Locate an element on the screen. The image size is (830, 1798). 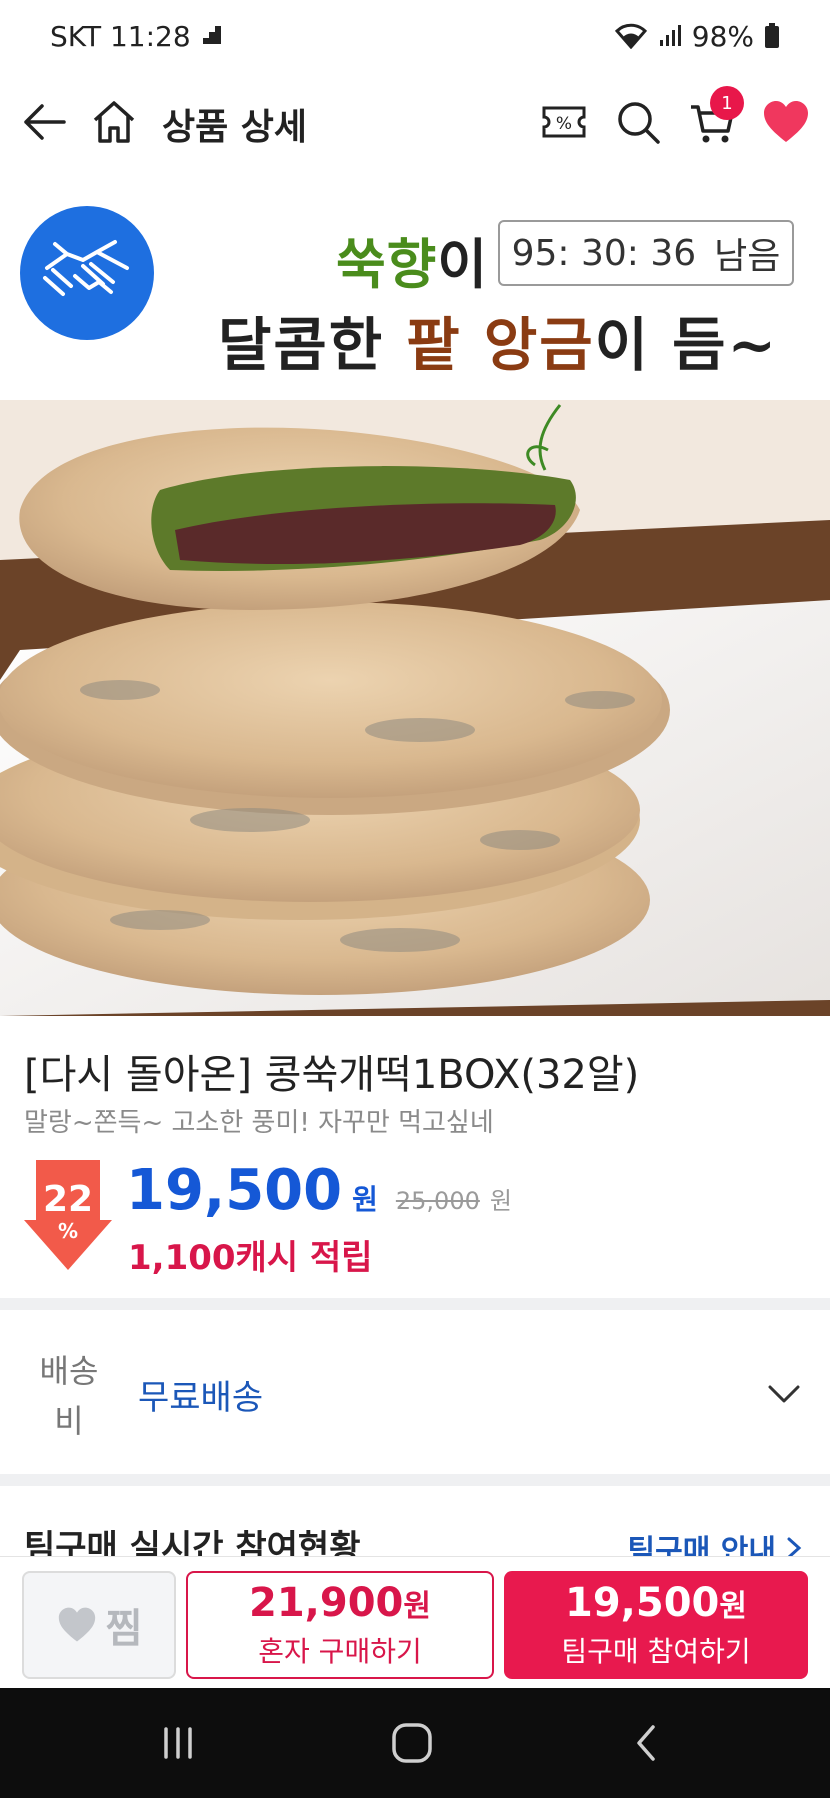
home-button-icon is located at coordinates (412, 1743).